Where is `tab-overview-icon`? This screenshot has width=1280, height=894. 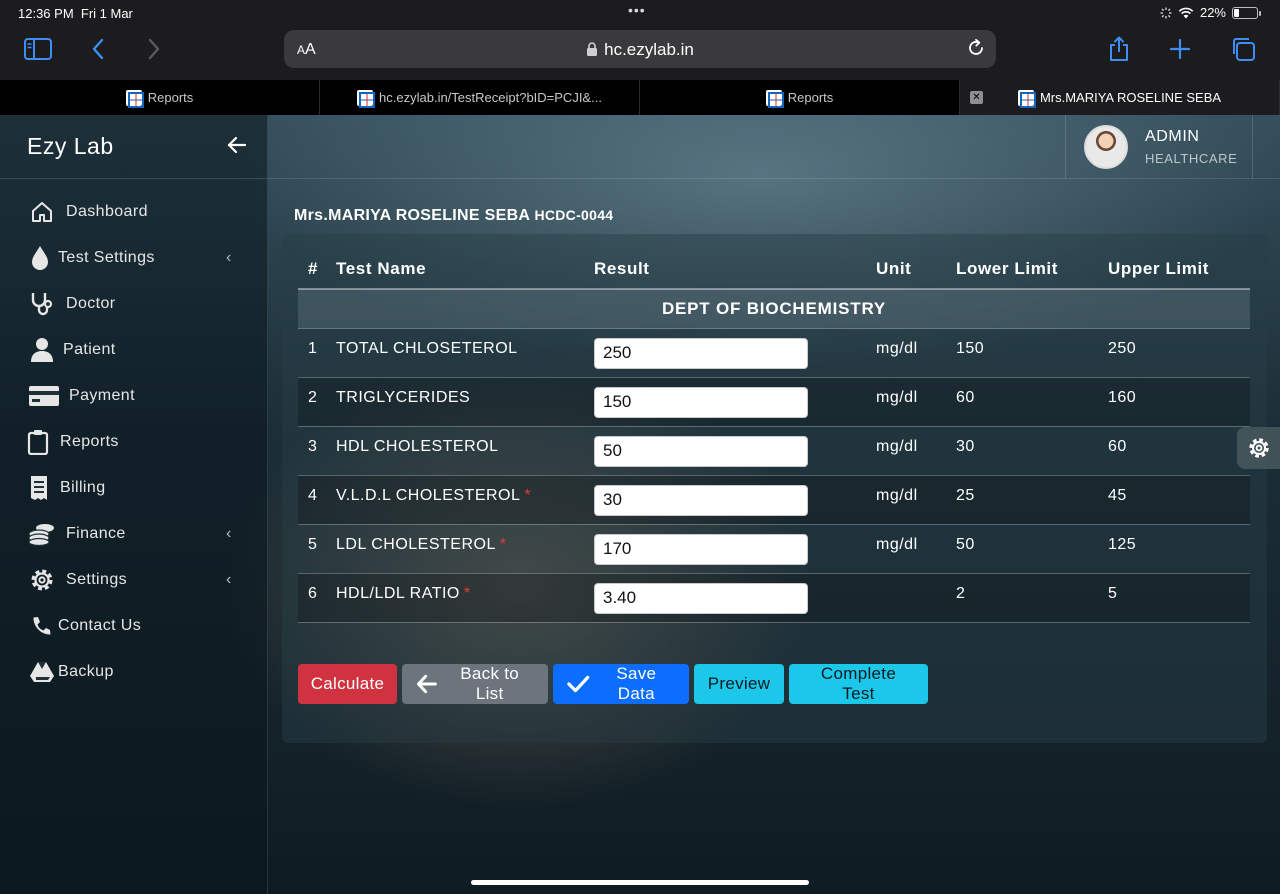 tab-overview-icon is located at coordinates (1243, 49).